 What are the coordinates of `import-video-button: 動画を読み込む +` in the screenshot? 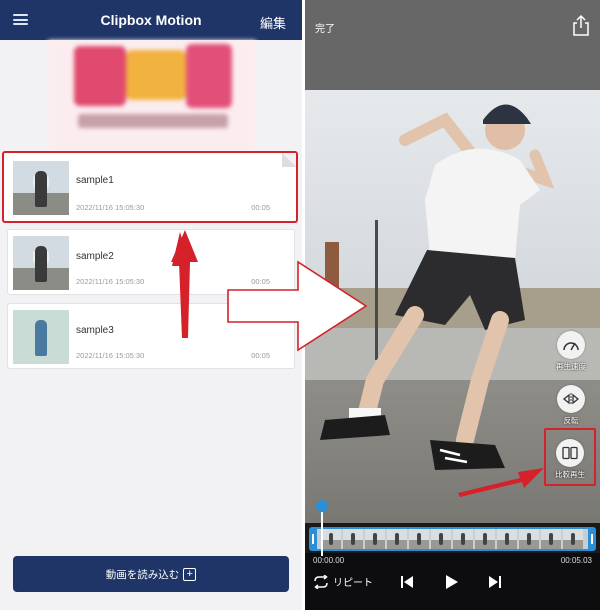 It's located at (151, 574).